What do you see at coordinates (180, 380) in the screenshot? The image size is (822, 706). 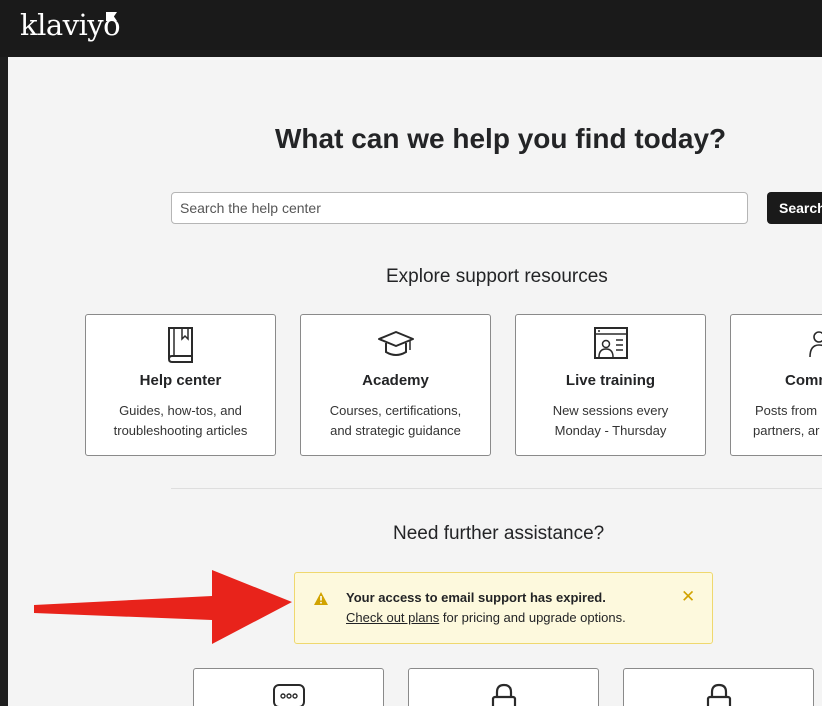 I see `card-title: Help center` at bounding box center [180, 380].